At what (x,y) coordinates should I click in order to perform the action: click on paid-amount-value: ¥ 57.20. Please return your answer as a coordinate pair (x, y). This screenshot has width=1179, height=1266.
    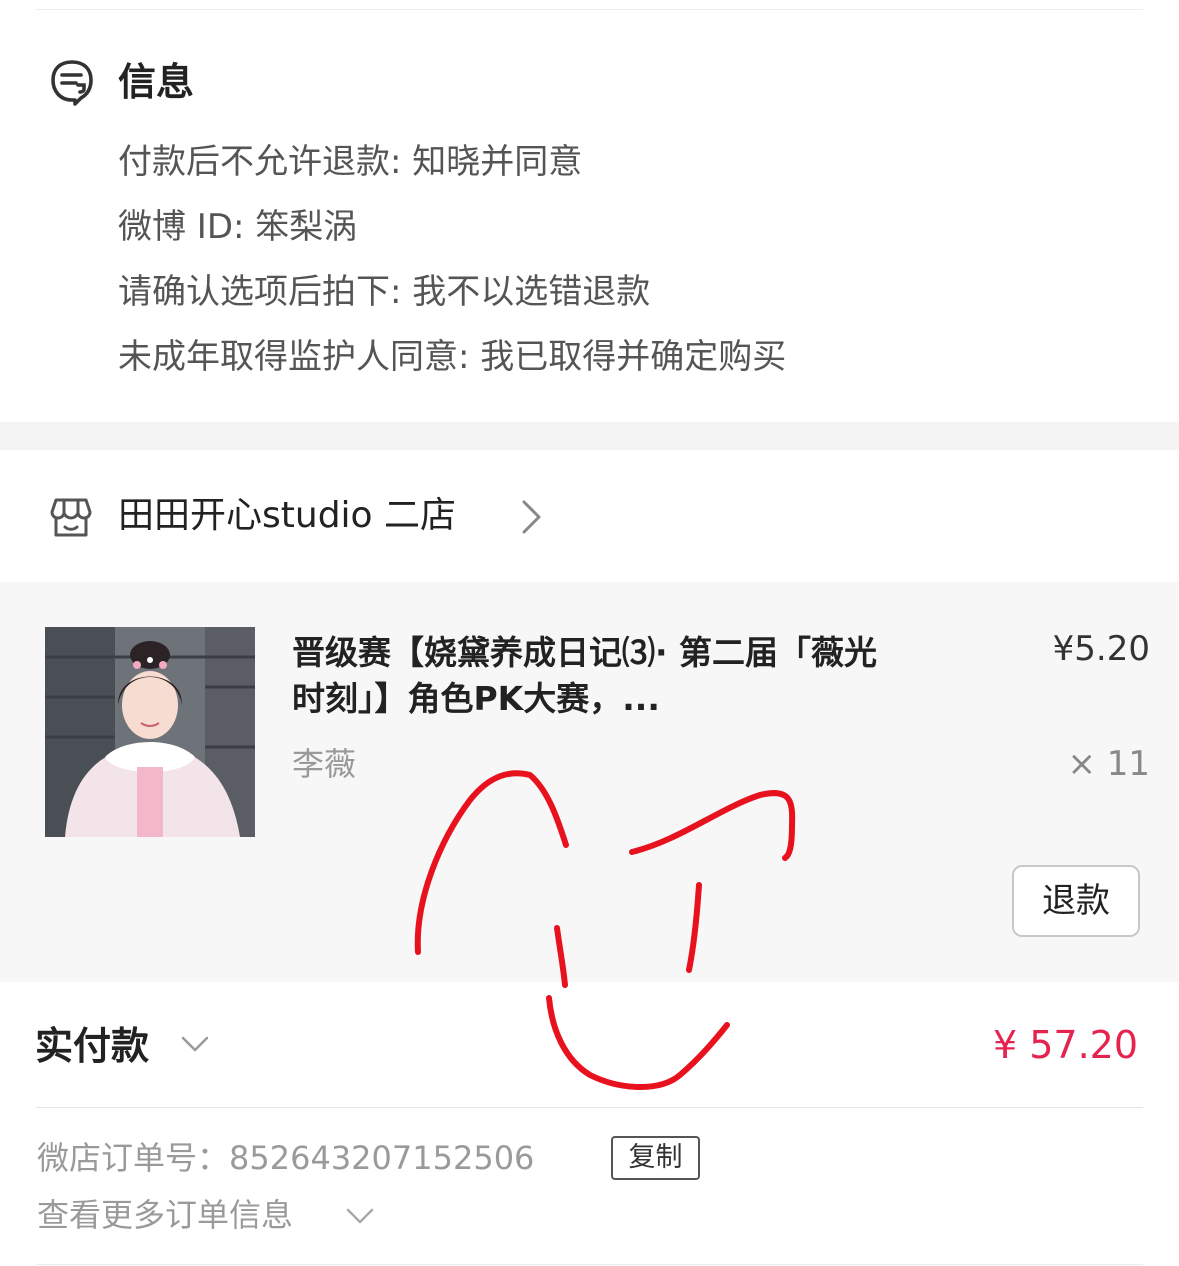
    Looking at the image, I should click on (1065, 1045).